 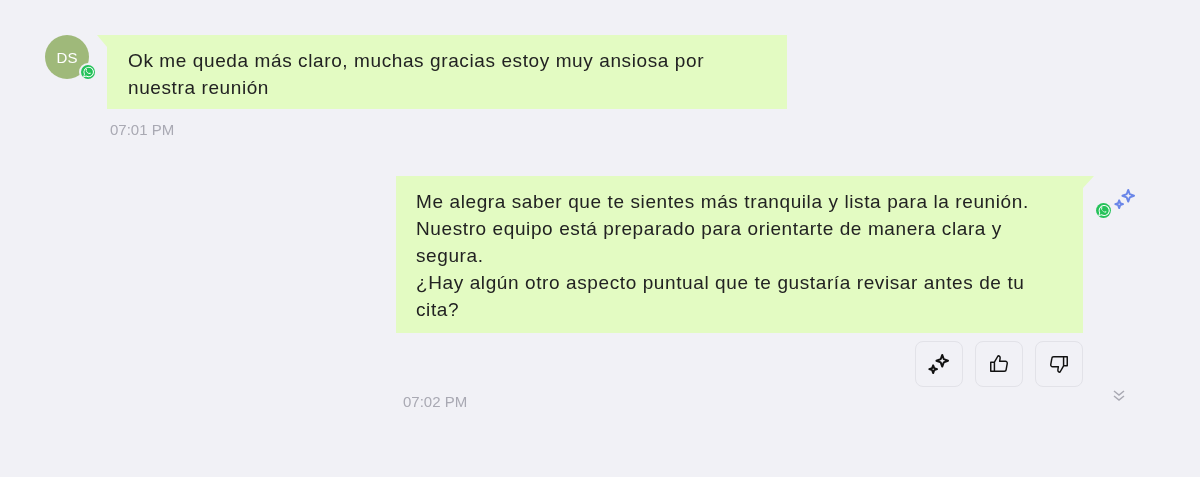 What do you see at coordinates (435, 401) in the screenshot?
I see `message-time: 07:02 PM` at bounding box center [435, 401].